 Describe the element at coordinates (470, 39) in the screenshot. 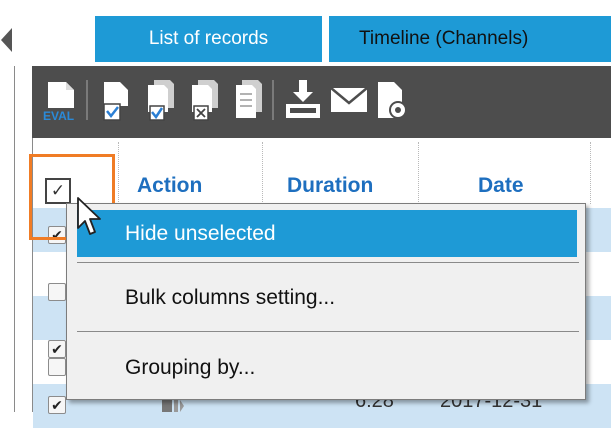

I see `tab-timeline-channels: Timeline (Channels)` at that location.